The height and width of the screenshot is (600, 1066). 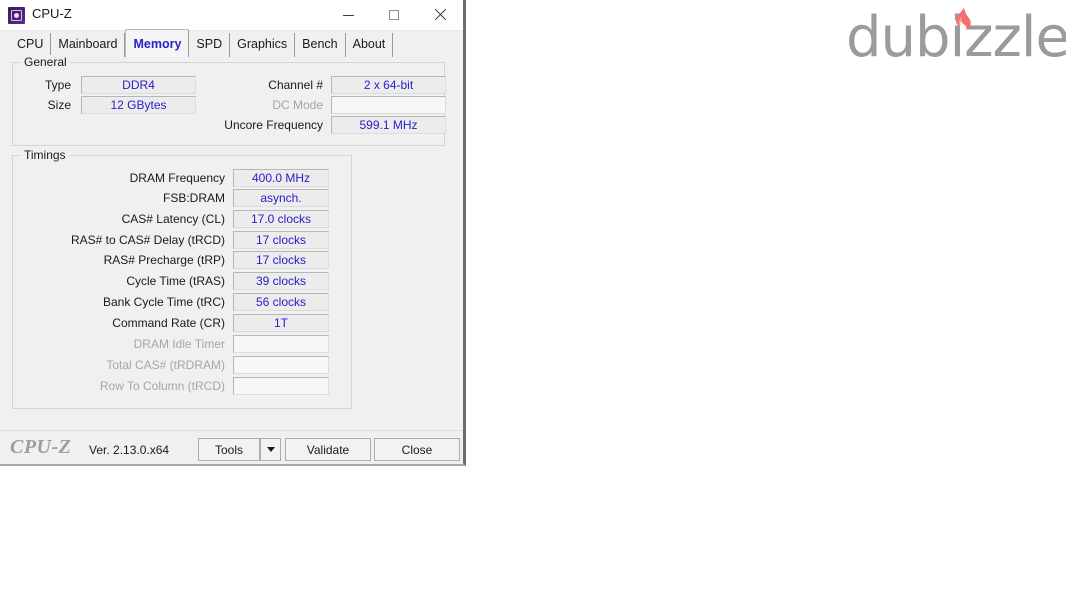 I want to click on value-dc-mode, so click(x=388, y=105).